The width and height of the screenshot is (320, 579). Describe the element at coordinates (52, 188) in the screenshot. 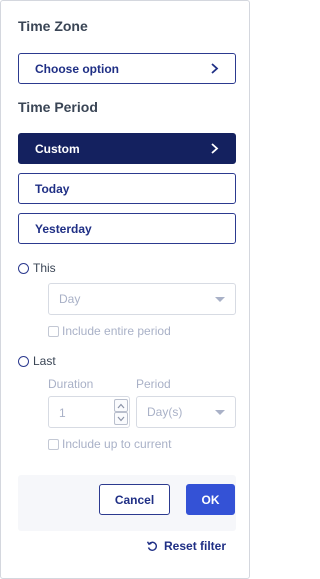

I see `period-option-label: Today` at that location.